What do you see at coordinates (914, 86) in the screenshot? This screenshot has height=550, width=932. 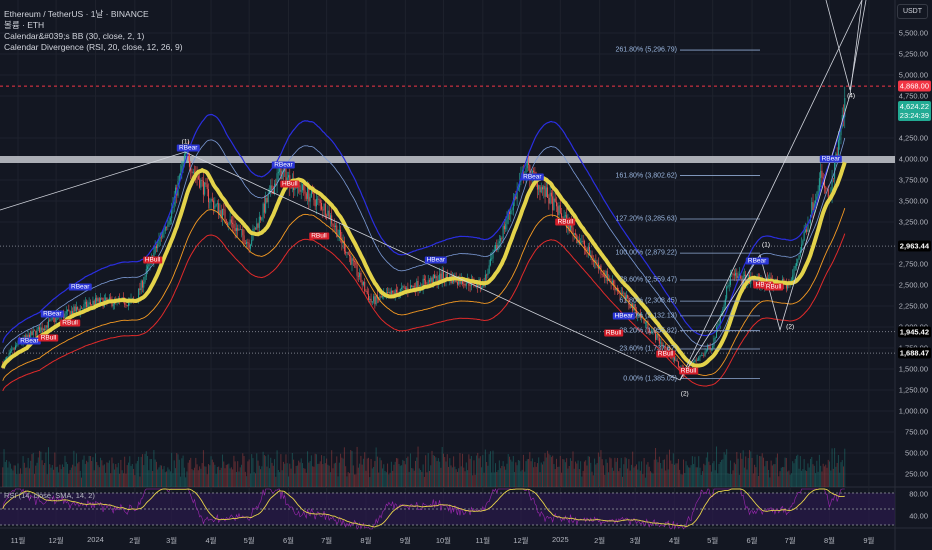 I see `alert-price-tag: 4,868.00` at bounding box center [914, 86].